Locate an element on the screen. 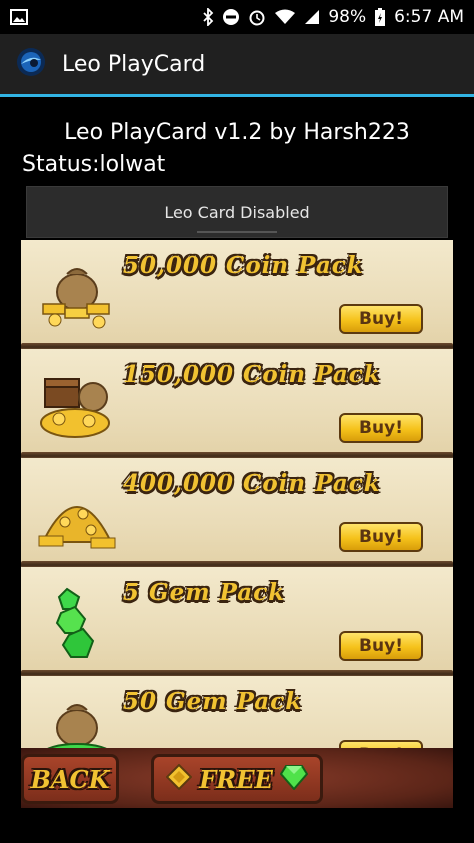 The width and height of the screenshot is (474, 843). gold-pile-icon is located at coordinates (77, 516).